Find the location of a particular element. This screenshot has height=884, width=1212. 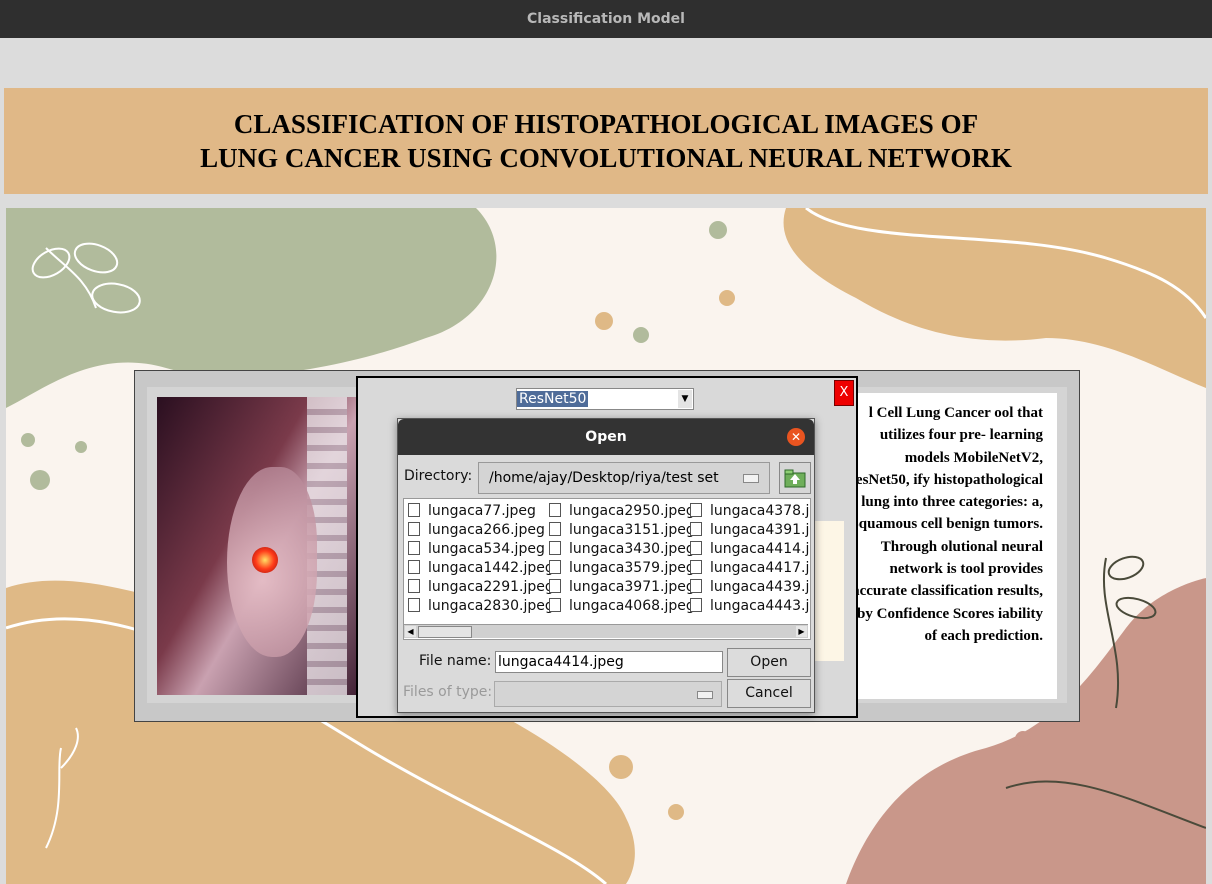

list-item: lungaca4443.jp is located at coordinates (749, 606).